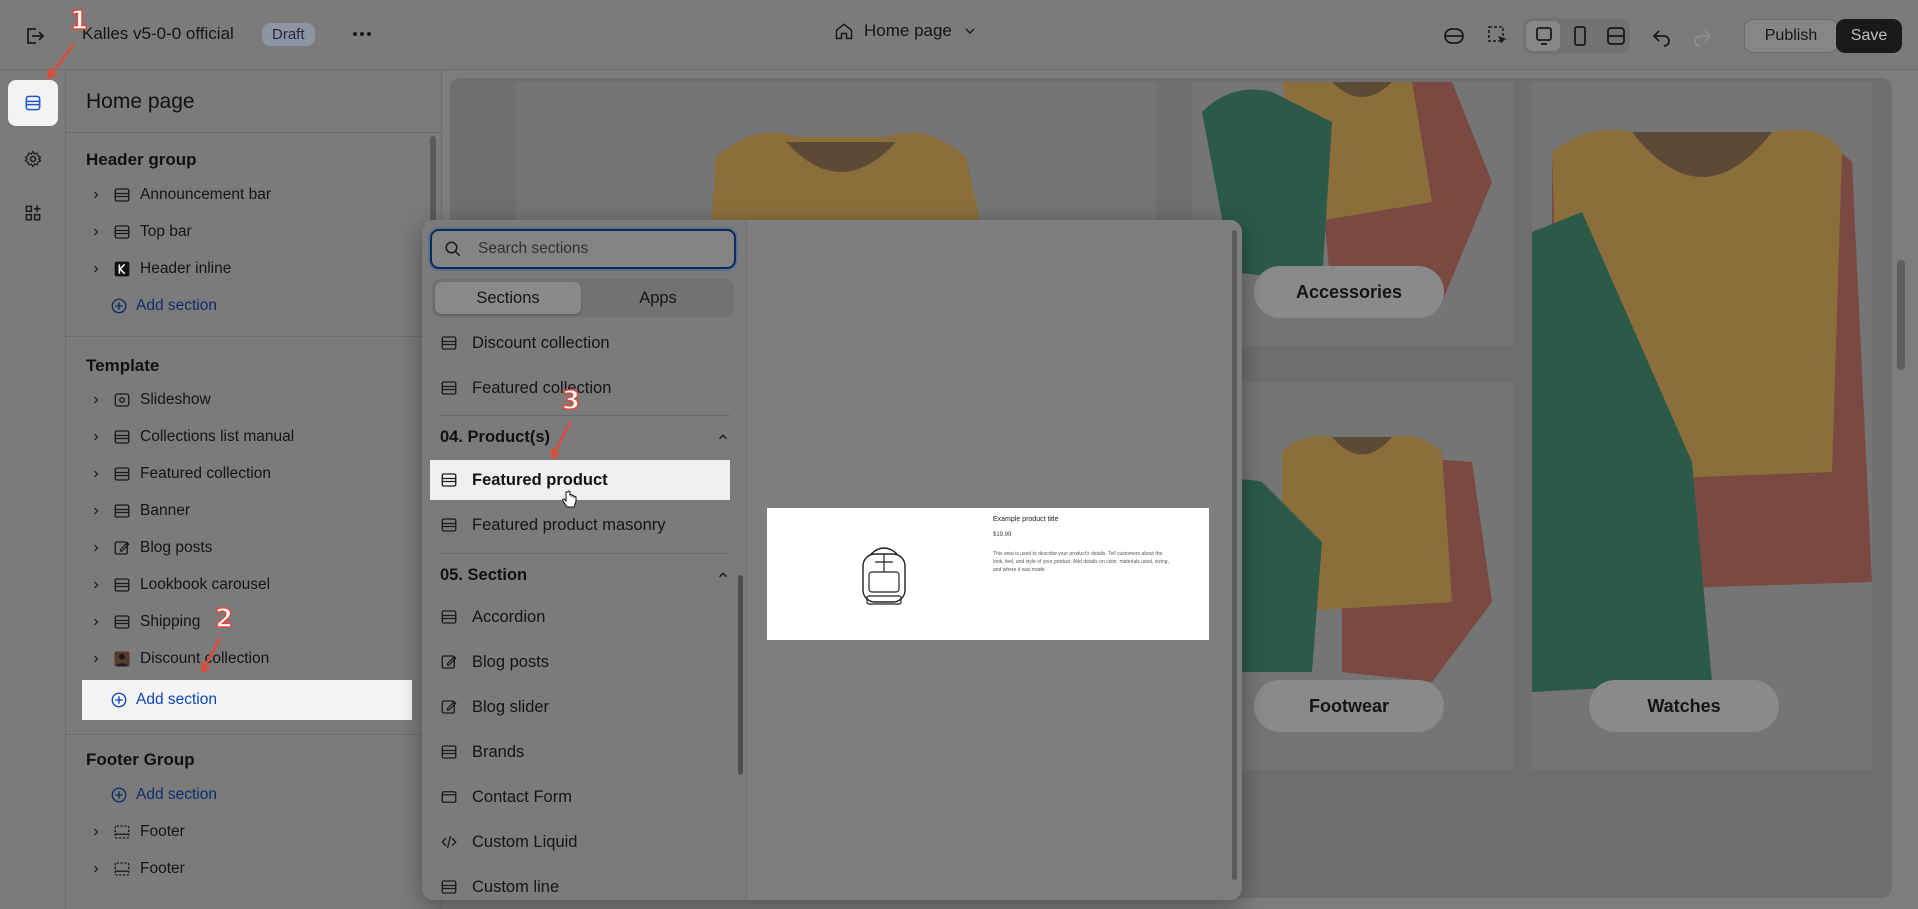  What do you see at coordinates (233, 474) in the screenshot?
I see `sidebar-item-featured-collection: Featured collection` at bounding box center [233, 474].